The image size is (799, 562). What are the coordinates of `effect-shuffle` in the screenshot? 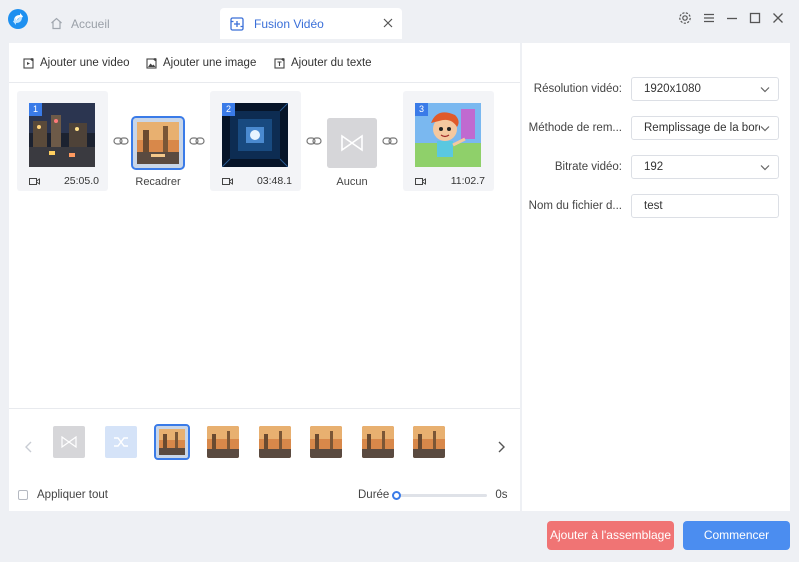 It's located at (121, 442).